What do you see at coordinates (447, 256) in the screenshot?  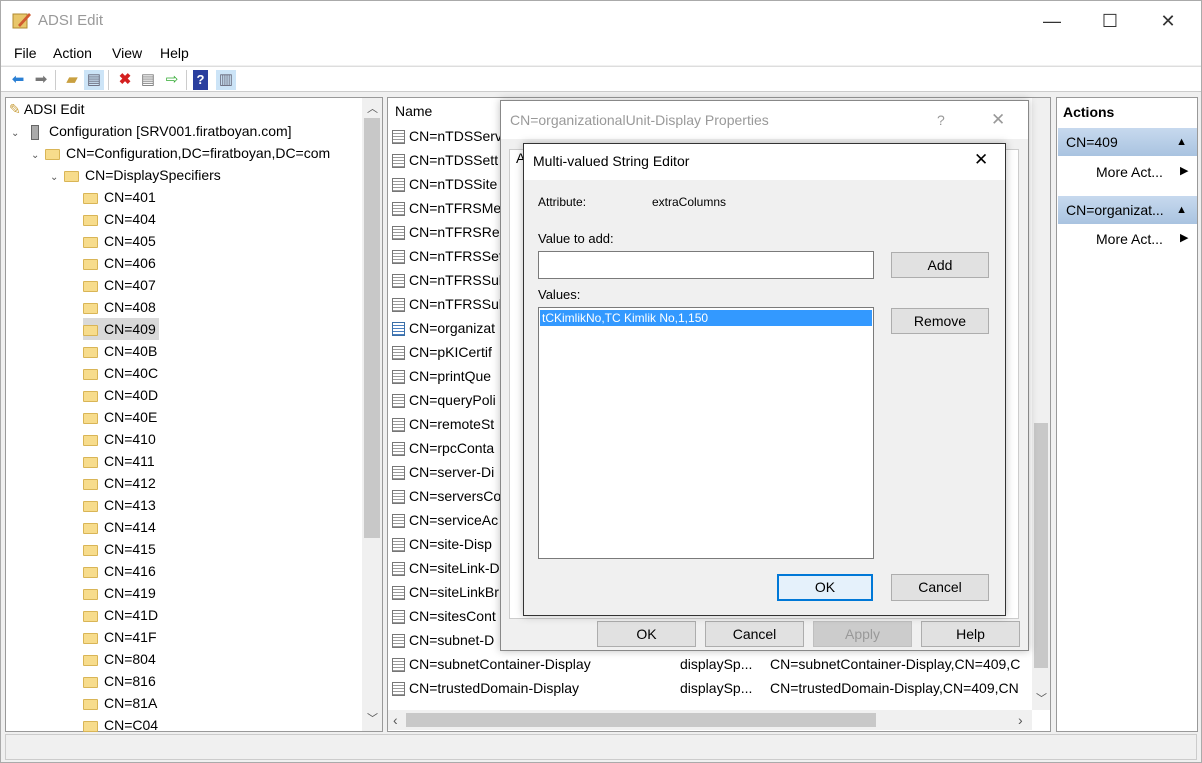 I see `list-item: CN=nTFRSSet` at bounding box center [447, 256].